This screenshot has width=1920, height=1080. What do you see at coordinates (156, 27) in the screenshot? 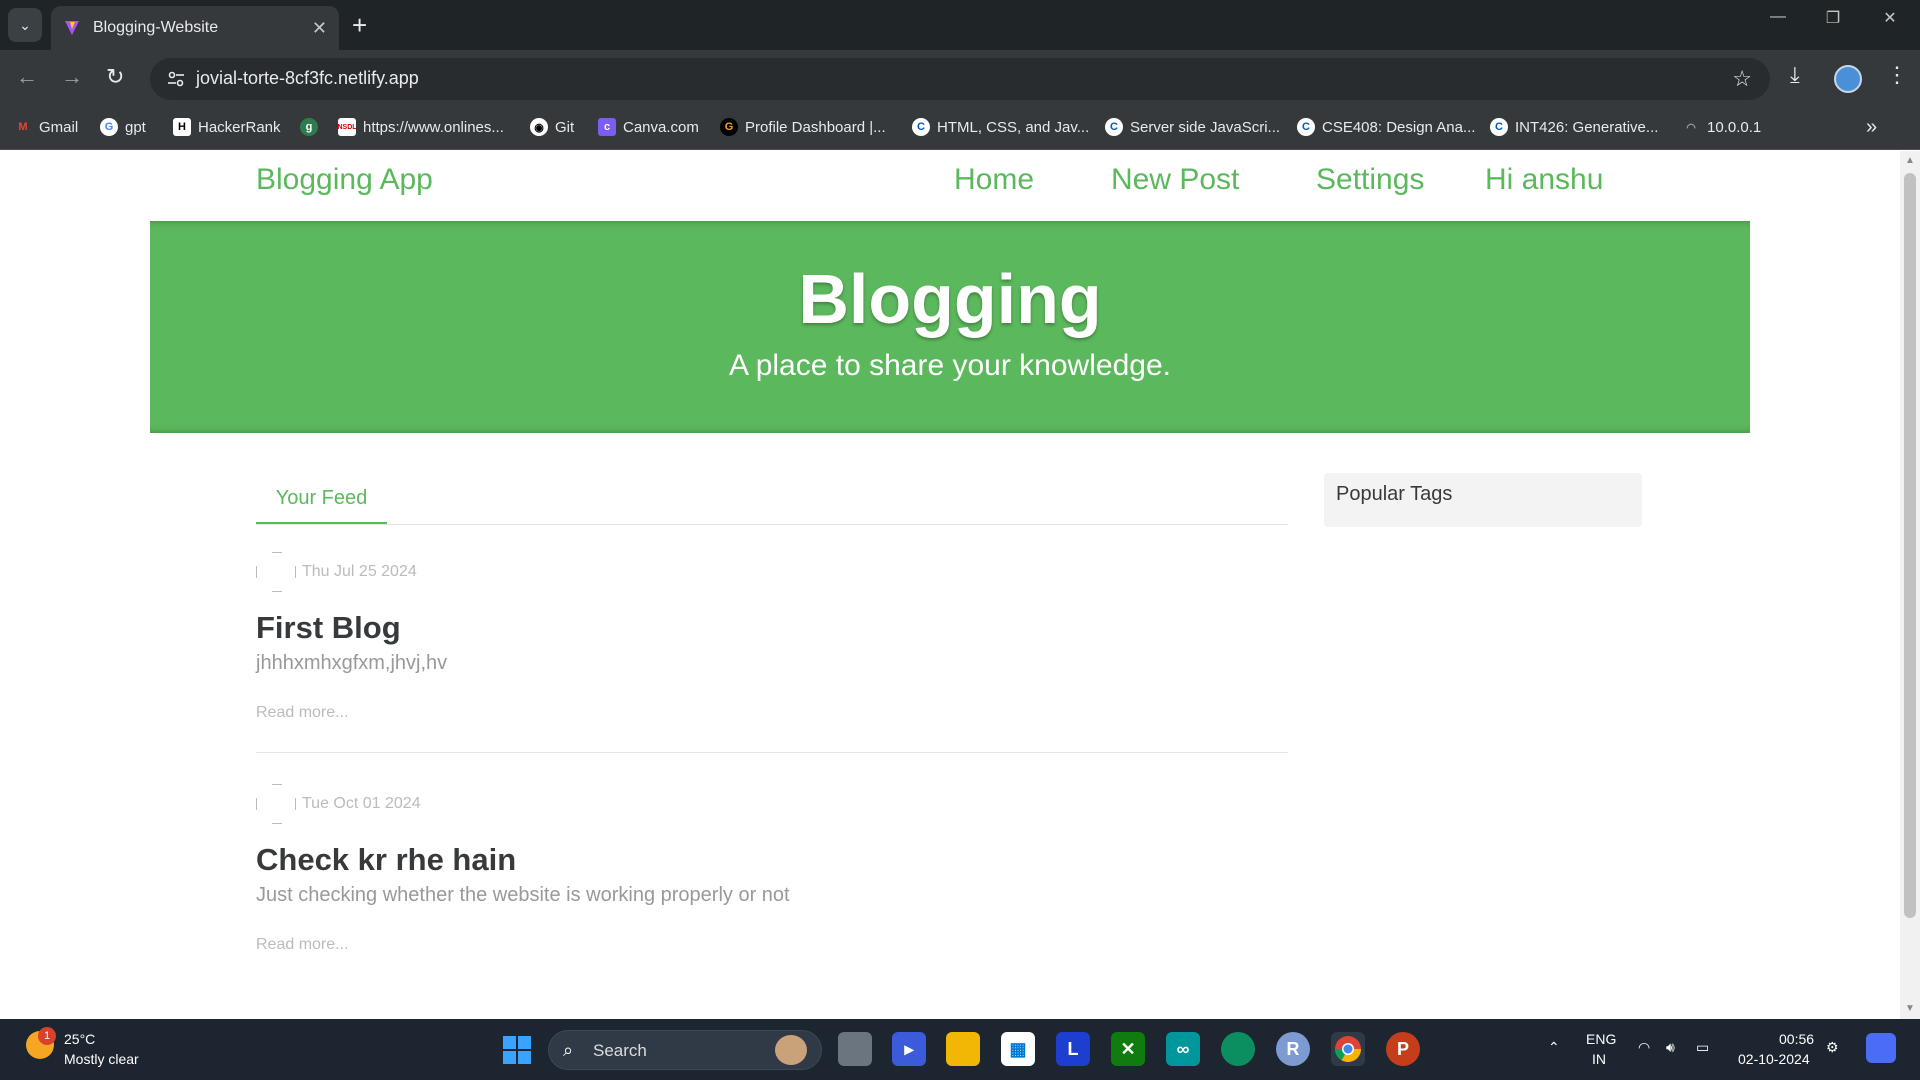
I see `tab-title: Blogging-Website` at bounding box center [156, 27].